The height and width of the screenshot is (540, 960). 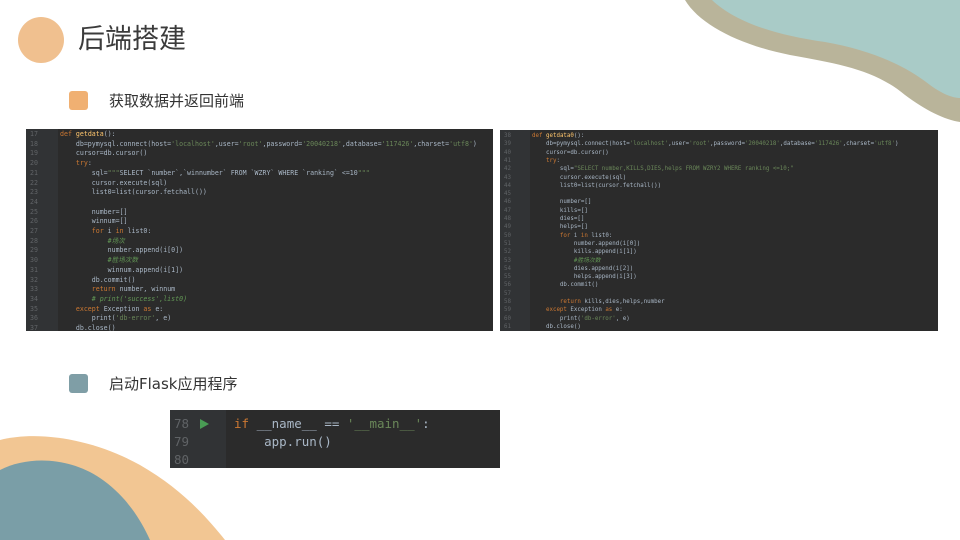 What do you see at coordinates (34, 260) in the screenshot?
I see `line-number: 30` at bounding box center [34, 260].